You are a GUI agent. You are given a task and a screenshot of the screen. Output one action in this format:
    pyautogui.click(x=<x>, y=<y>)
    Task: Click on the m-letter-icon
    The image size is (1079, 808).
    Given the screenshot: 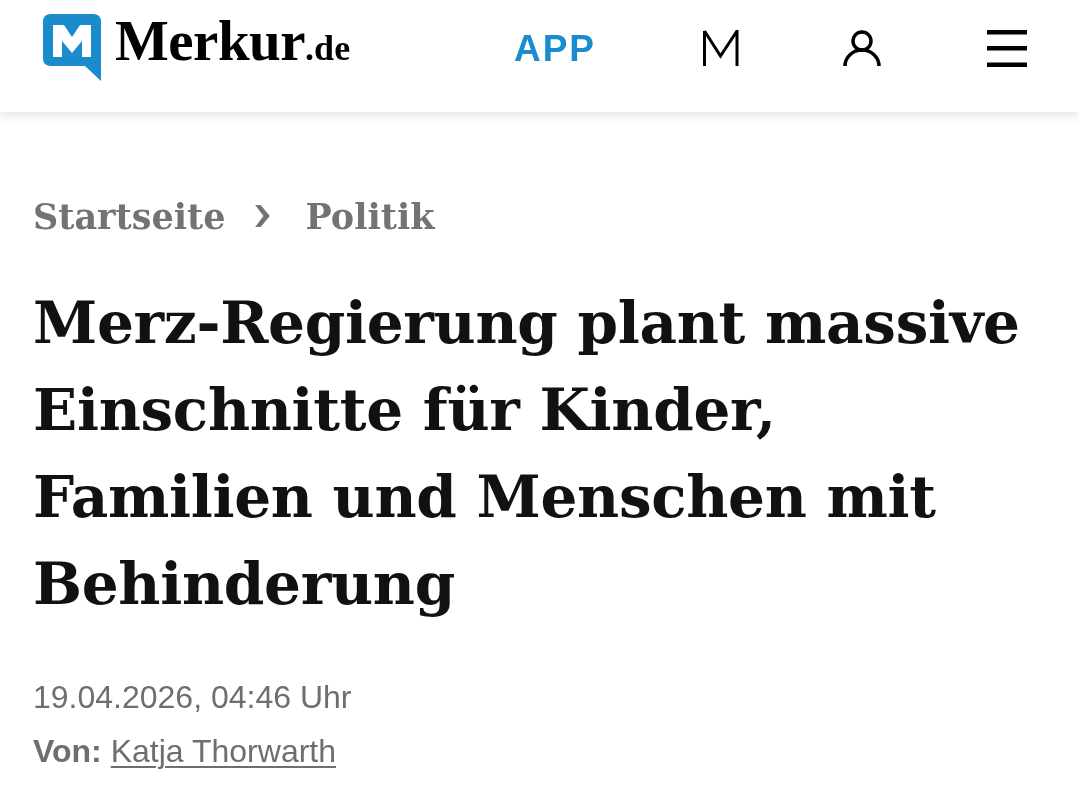 What is the action you would take?
    pyautogui.click(x=721, y=48)
    